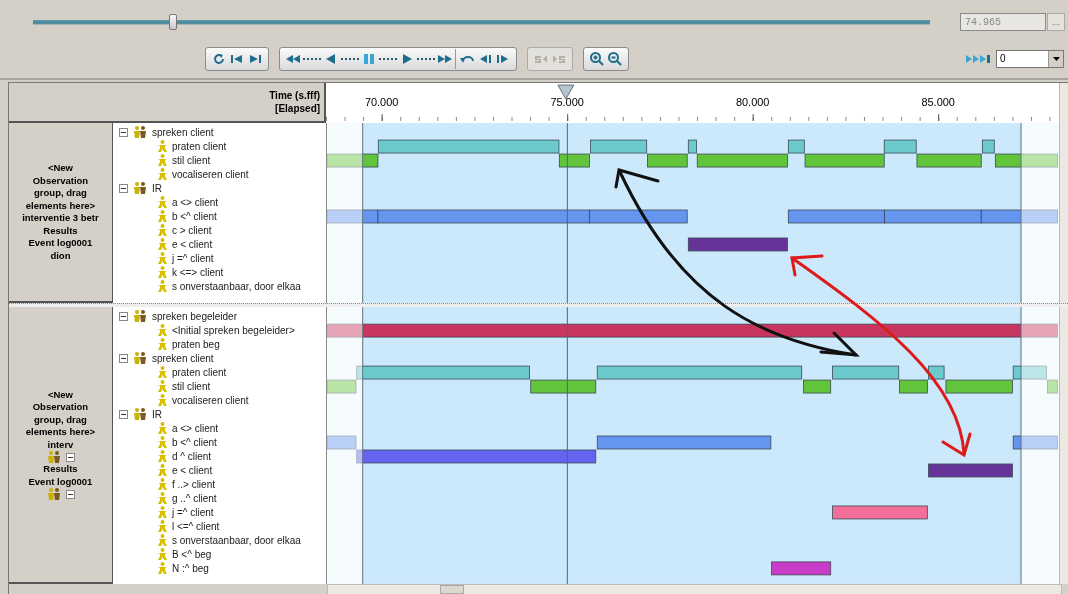 This screenshot has width=1068, height=594. I want to click on loop-icon, so click(219, 59).